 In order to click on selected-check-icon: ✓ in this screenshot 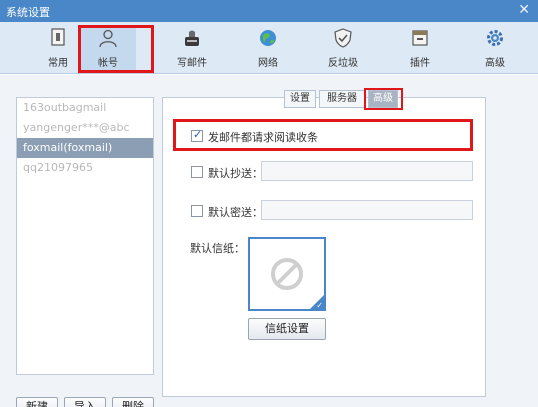, I will do `click(319, 305)`.